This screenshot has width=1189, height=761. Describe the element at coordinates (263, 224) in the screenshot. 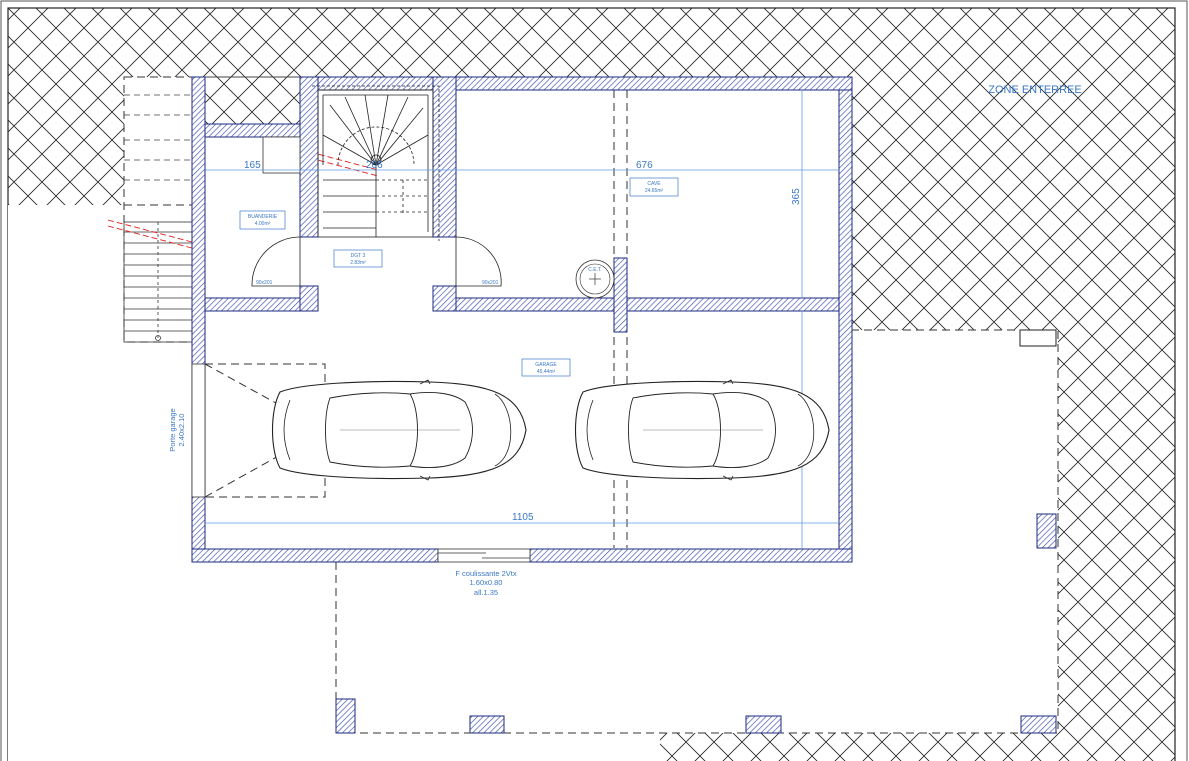

I see `svg-text: 4.00m²` at that location.